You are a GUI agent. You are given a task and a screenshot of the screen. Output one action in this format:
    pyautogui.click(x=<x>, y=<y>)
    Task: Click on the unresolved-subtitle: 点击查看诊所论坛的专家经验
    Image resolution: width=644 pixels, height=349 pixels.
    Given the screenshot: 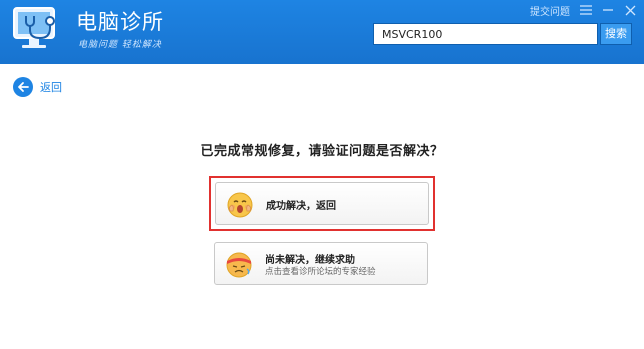 What is the action you would take?
    pyautogui.click(x=320, y=272)
    